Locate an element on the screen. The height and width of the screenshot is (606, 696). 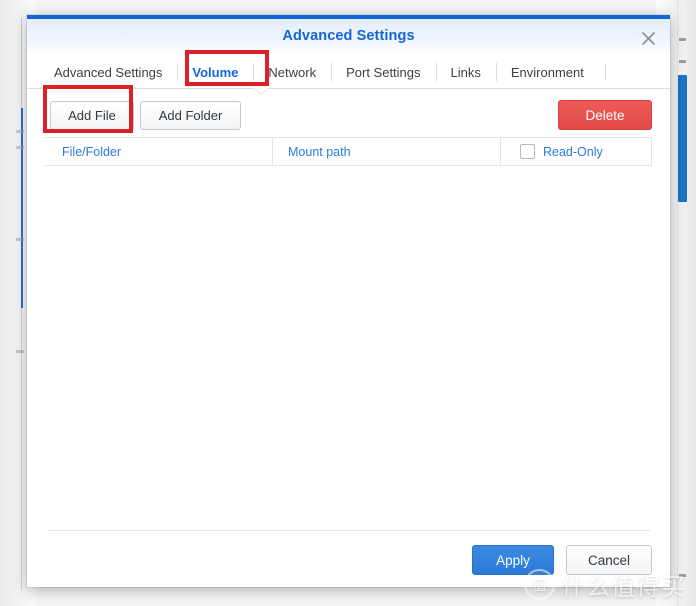
footer-divider is located at coordinates (348, 530).